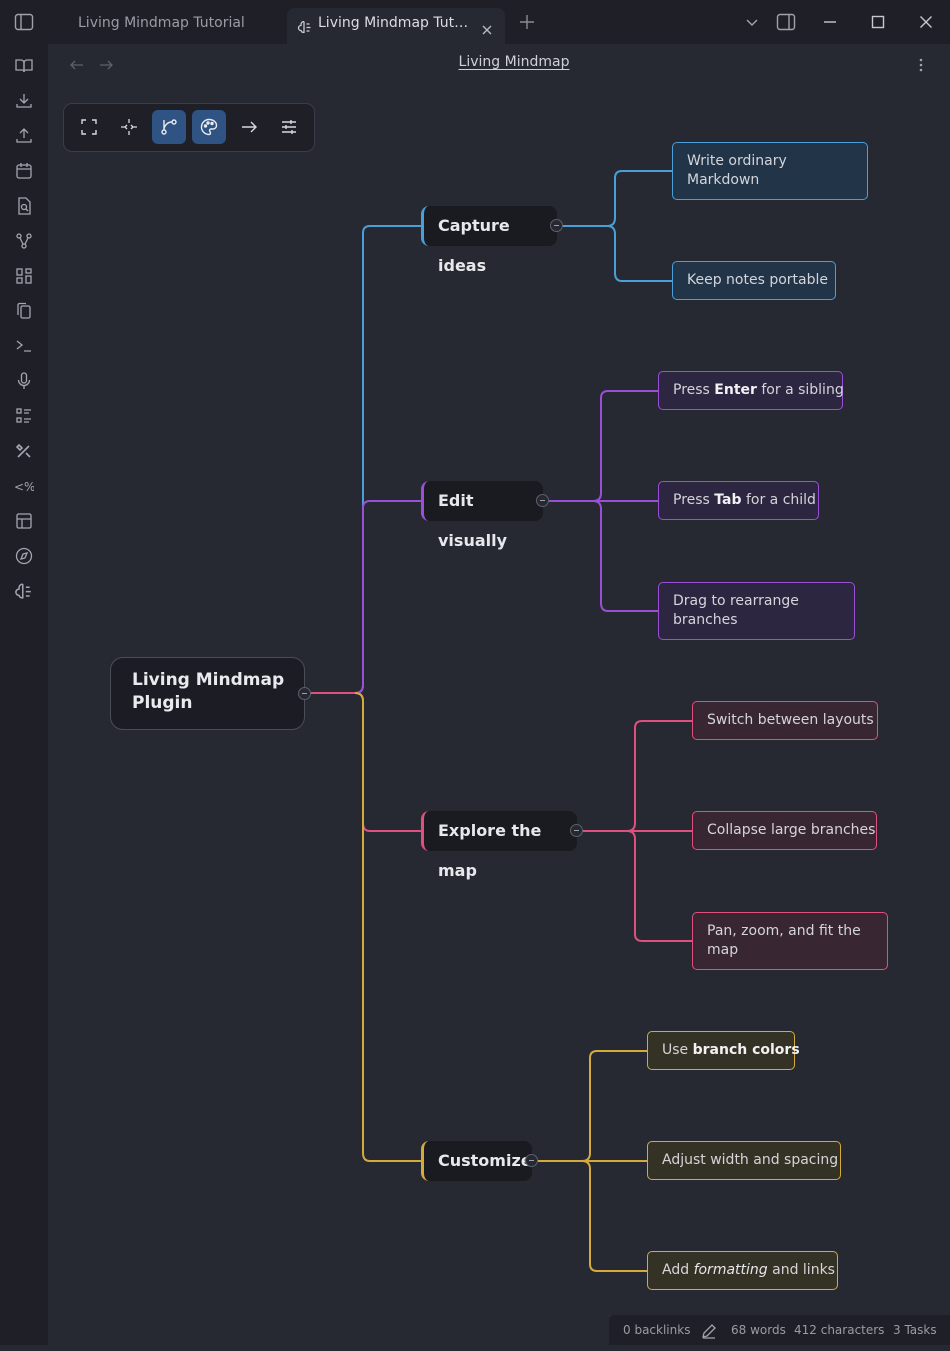  I want to click on leaf-text: and links, so click(801, 1270).